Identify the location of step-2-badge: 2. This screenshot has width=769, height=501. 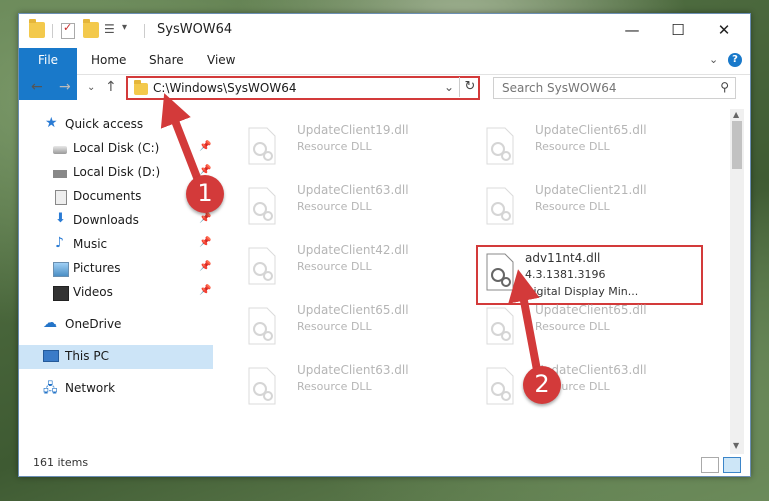
(542, 385).